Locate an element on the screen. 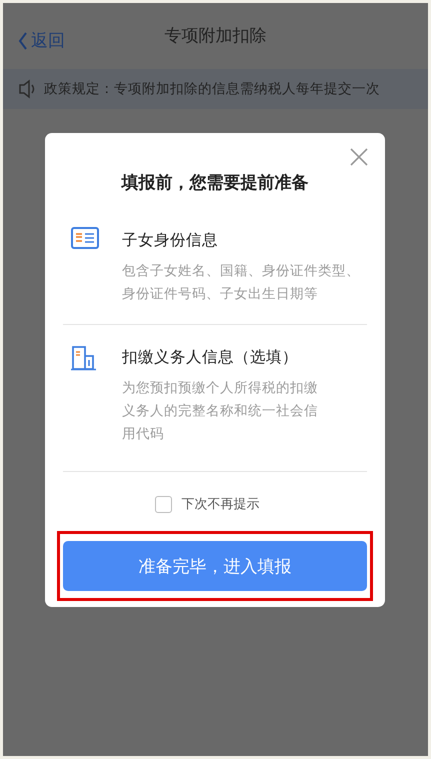 This screenshot has width=431, height=759. item-title: 子女身份信息 is located at coordinates (170, 240).